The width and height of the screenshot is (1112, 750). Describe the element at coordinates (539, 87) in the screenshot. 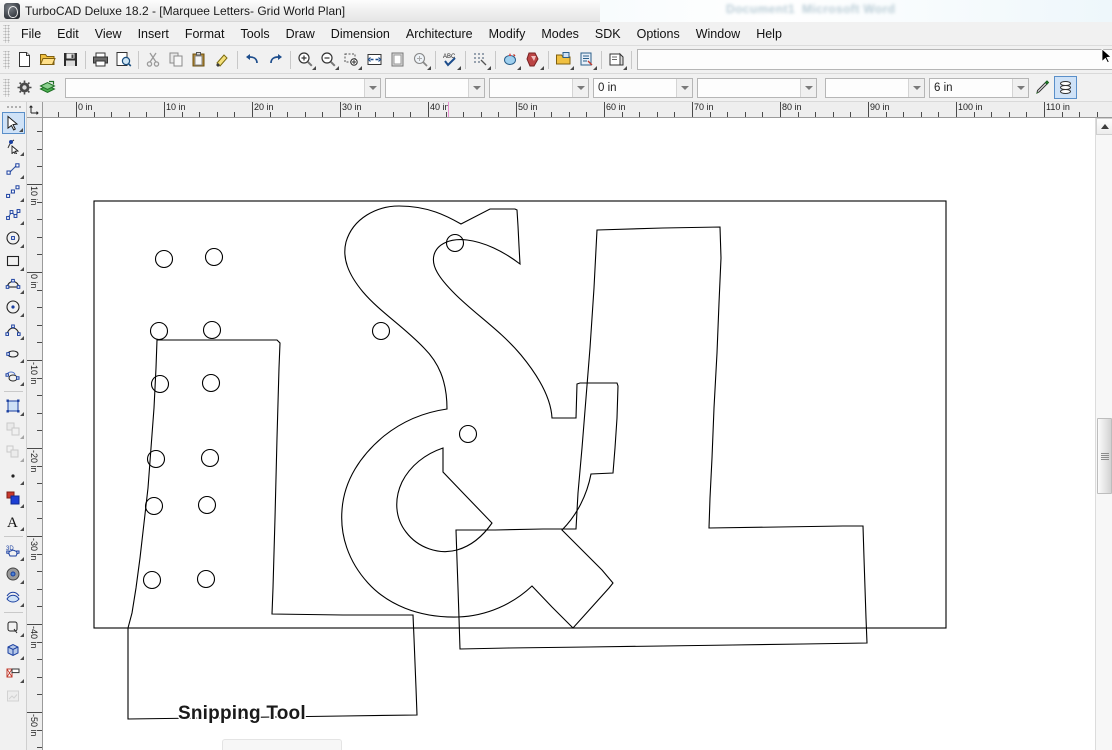

I see `line-color-combo` at that location.